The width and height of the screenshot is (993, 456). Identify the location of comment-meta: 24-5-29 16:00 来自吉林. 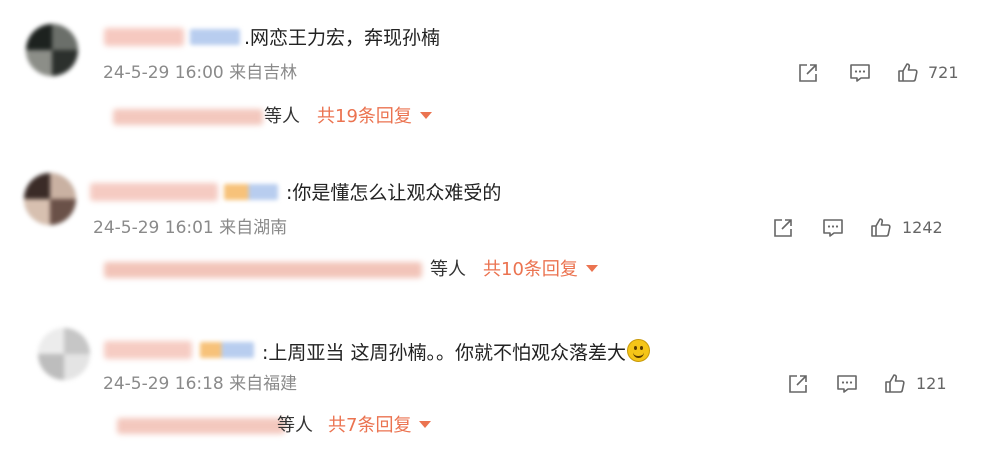
(200, 73).